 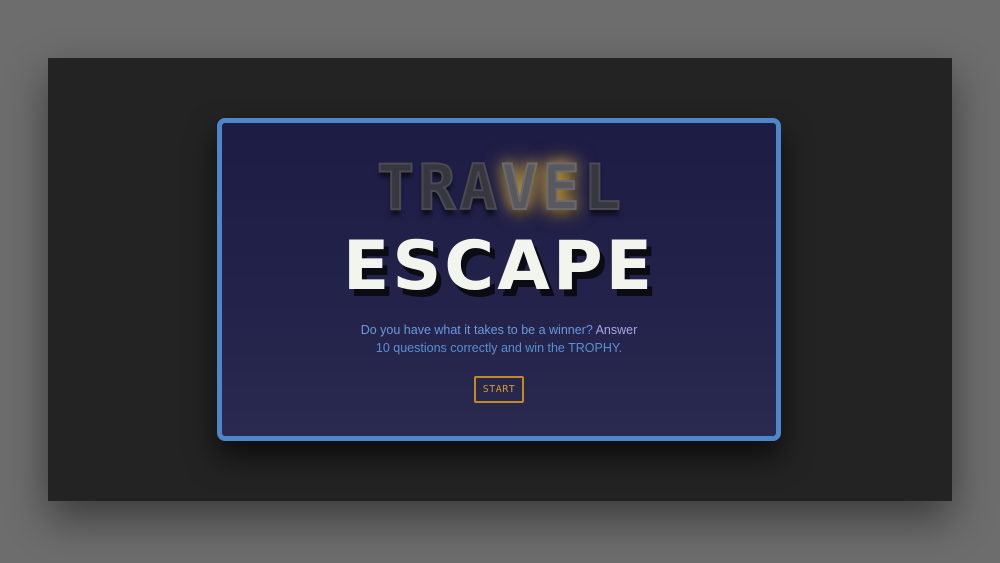 What do you see at coordinates (616, 330) in the screenshot?
I see `description-text-1b: Answer` at bounding box center [616, 330].